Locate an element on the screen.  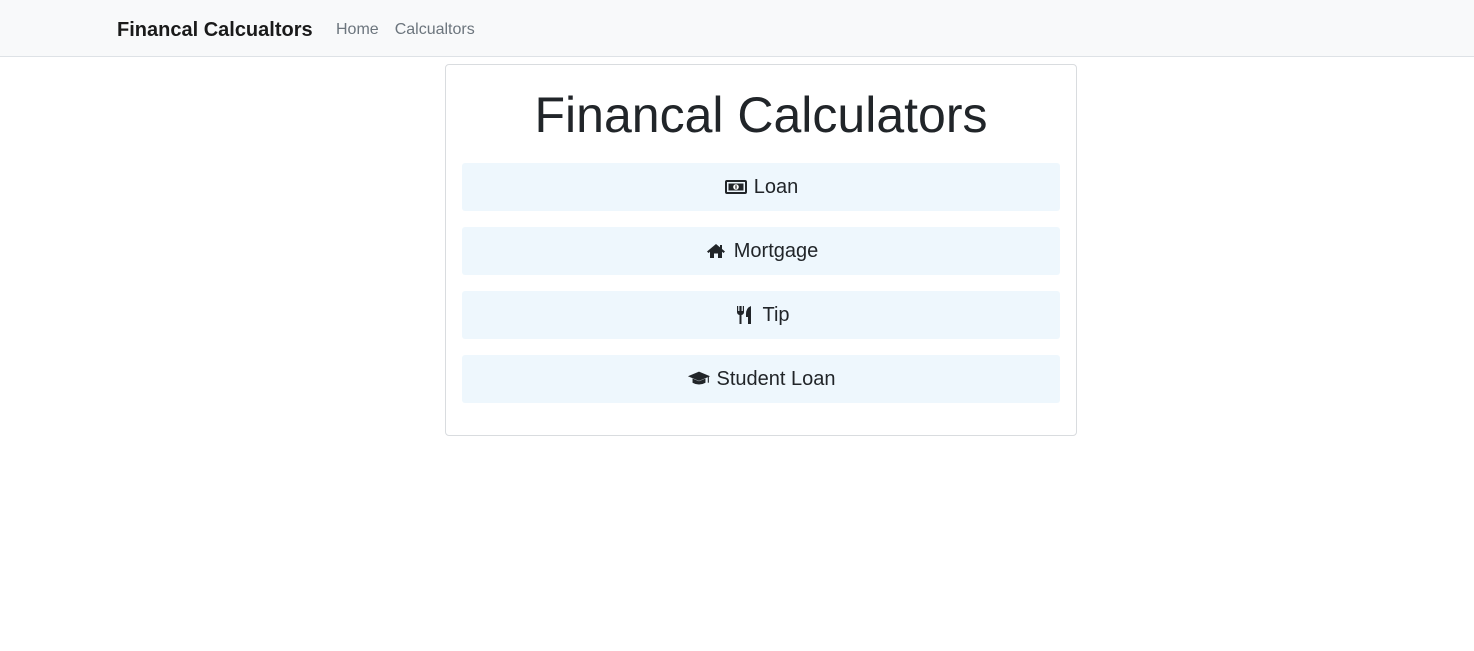
home-icon is located at coordinates (716, 251).